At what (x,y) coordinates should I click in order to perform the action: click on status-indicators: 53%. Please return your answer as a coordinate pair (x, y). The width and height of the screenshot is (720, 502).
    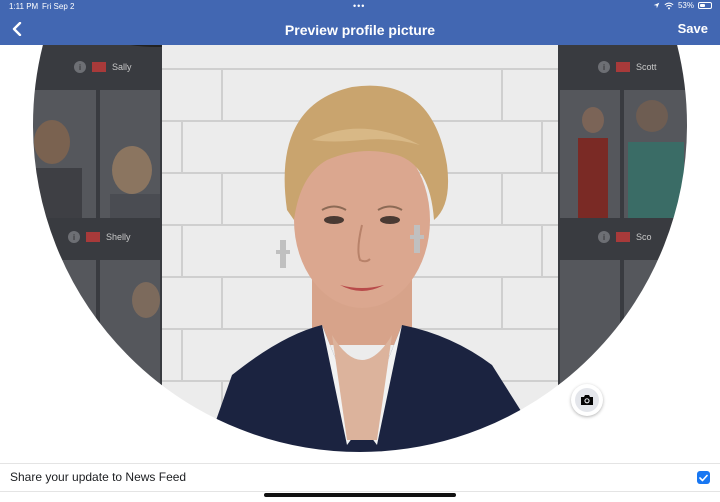
    Looking at the image, I should click on (682, 5).